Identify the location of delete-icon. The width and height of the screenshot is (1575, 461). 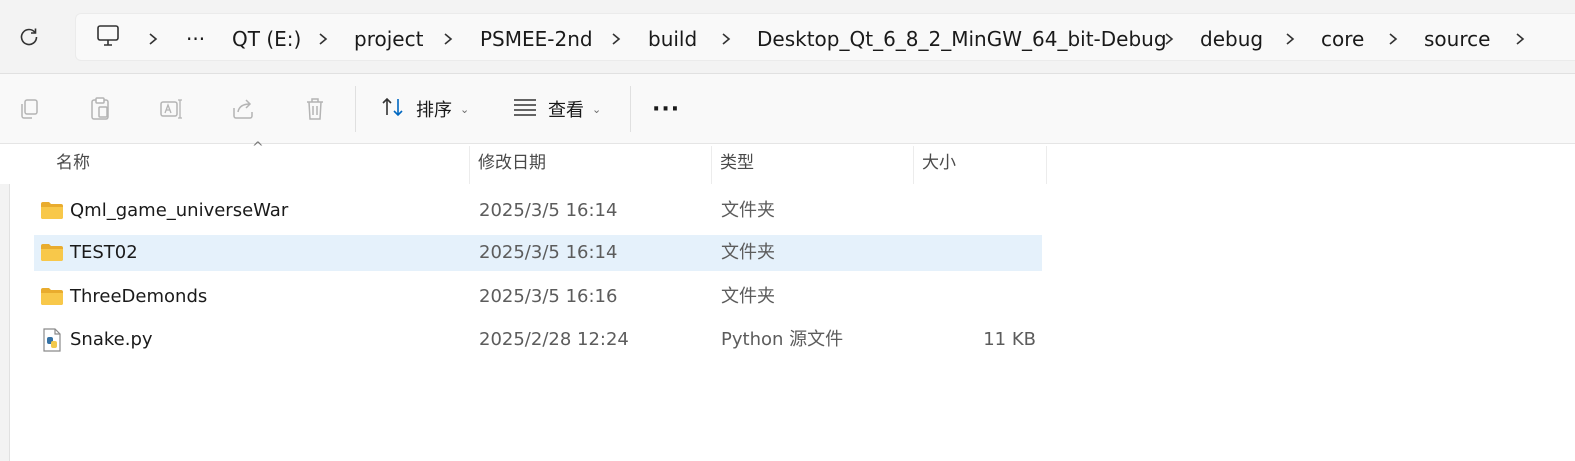
(315, 109).